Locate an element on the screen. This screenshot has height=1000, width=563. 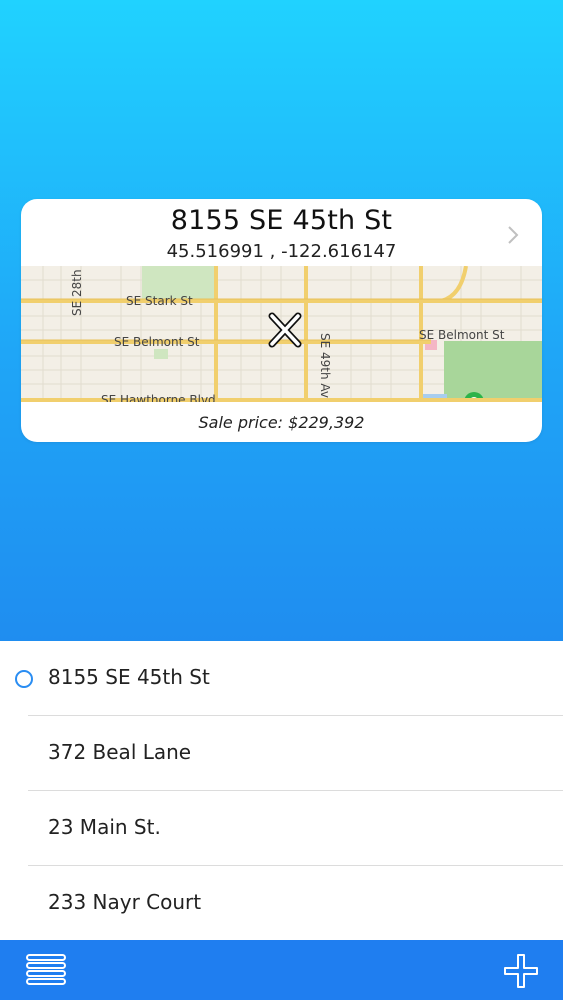
plus-icon is located at coordinates (521, 971).